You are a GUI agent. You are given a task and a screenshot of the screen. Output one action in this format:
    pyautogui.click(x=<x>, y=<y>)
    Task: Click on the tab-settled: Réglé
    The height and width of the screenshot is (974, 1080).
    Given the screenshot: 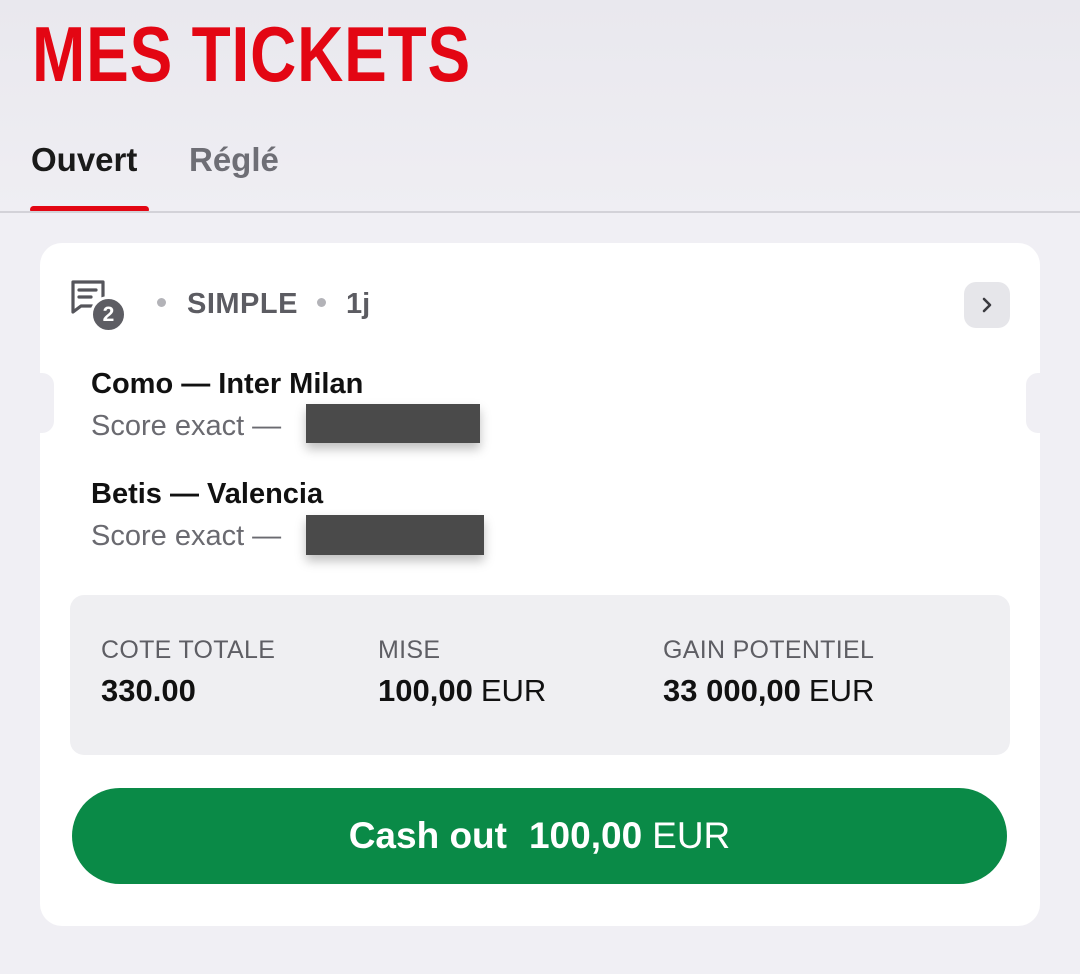 What is the action you would take?
    pyautogui.click(x=234, y=160)
    